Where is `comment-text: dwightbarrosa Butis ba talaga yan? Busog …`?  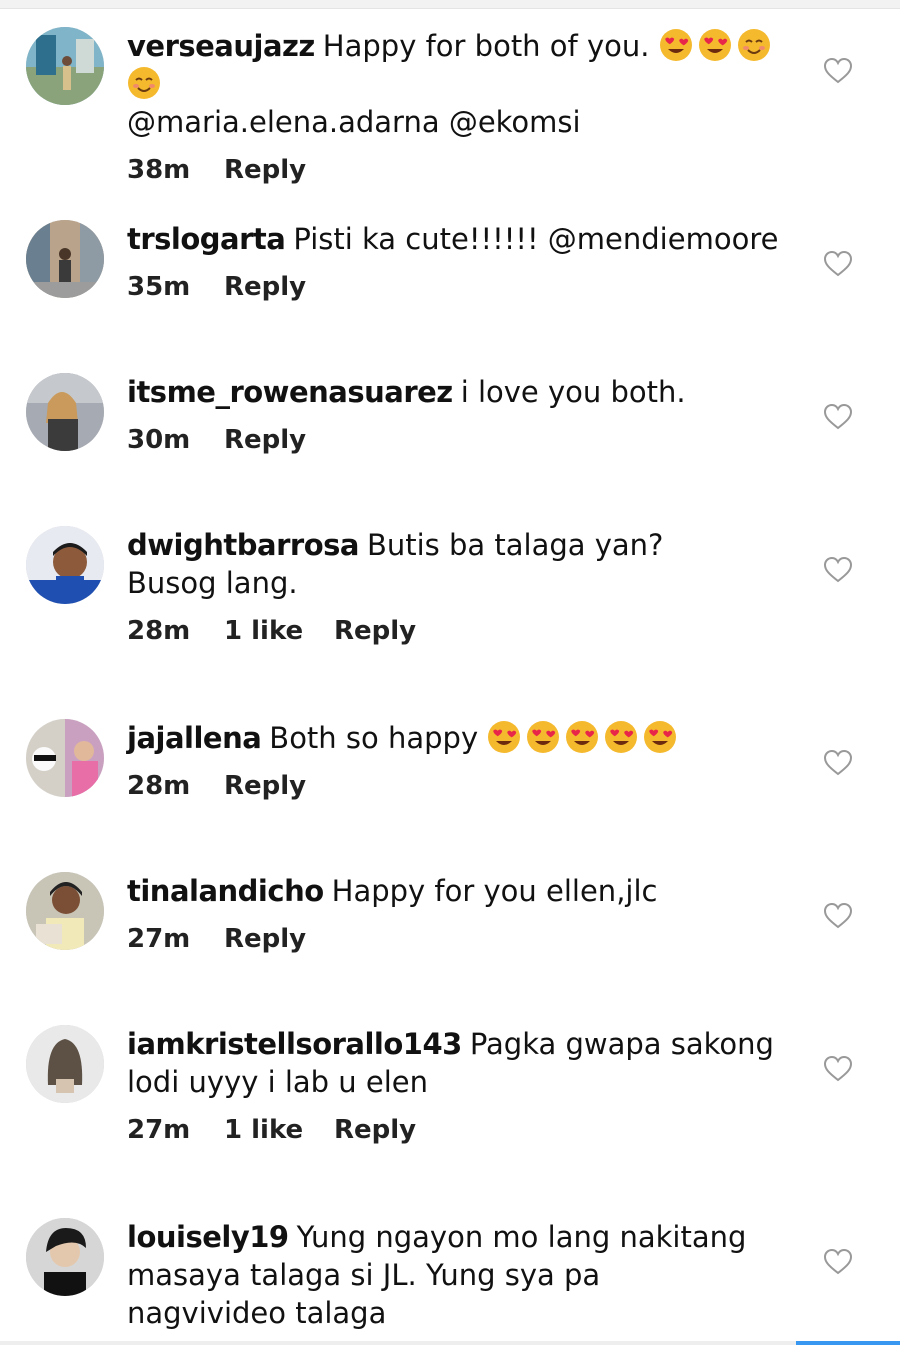 comment-text: dwightbarrosa Butis ba talaga yan? Busog … is located at coordinates (432, 564).